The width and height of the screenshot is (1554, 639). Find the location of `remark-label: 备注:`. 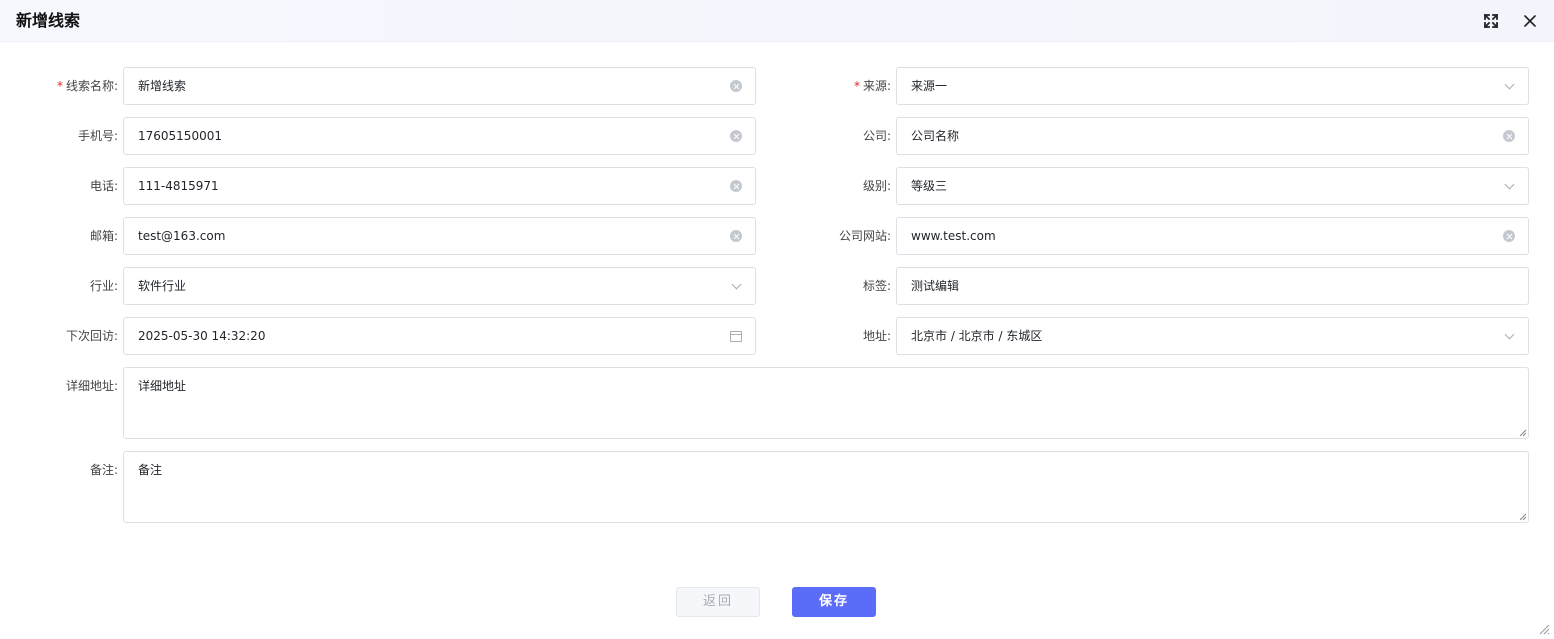

remark-label: 备注: is located at coordinates (103, 470).